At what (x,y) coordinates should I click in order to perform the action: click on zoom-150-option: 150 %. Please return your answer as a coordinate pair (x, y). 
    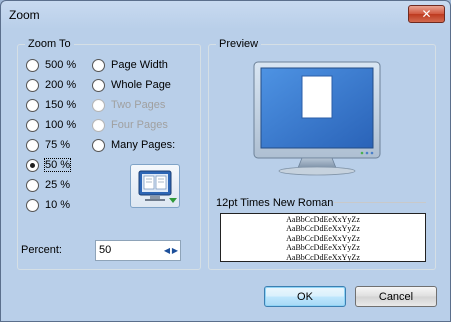
    Looking at the image, I should click on (51, 105).